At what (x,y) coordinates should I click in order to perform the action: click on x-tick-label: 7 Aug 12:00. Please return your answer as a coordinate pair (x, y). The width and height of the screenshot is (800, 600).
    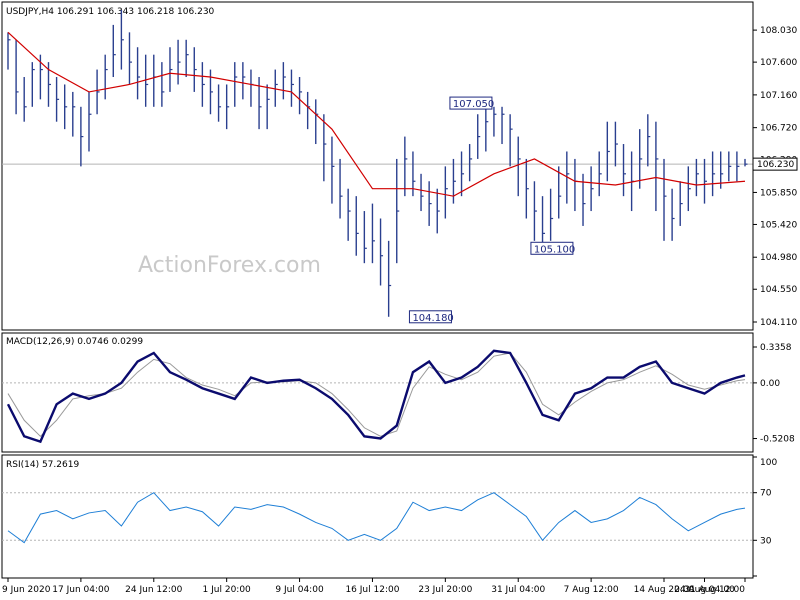
    Looking at the image, I should click on (591, 590).